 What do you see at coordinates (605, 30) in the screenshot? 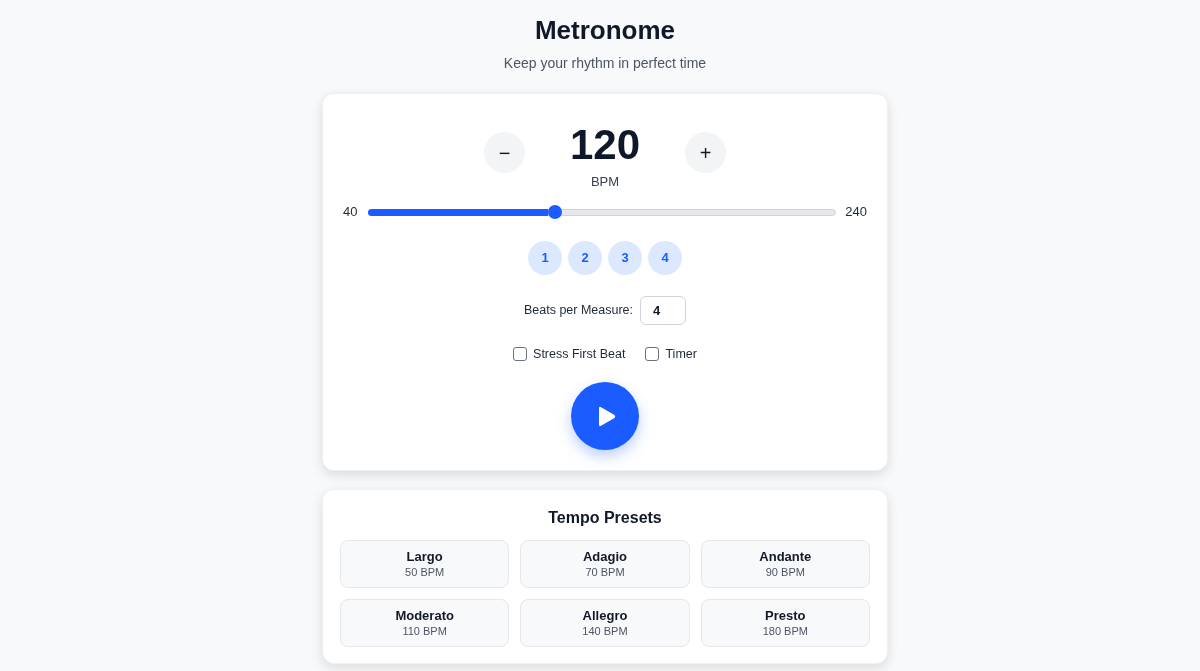
I see `page-title: Metronome` at bounding box center [605, 30].